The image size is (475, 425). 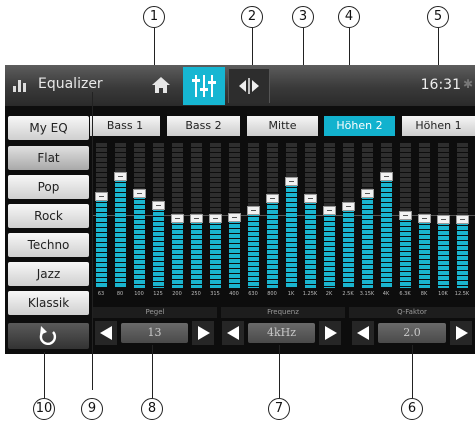 What do you see at coordinates (125, 126) in the screenshot?
I see `band-tab-bass-1: Bass 1` at bounding box center [125, 126].